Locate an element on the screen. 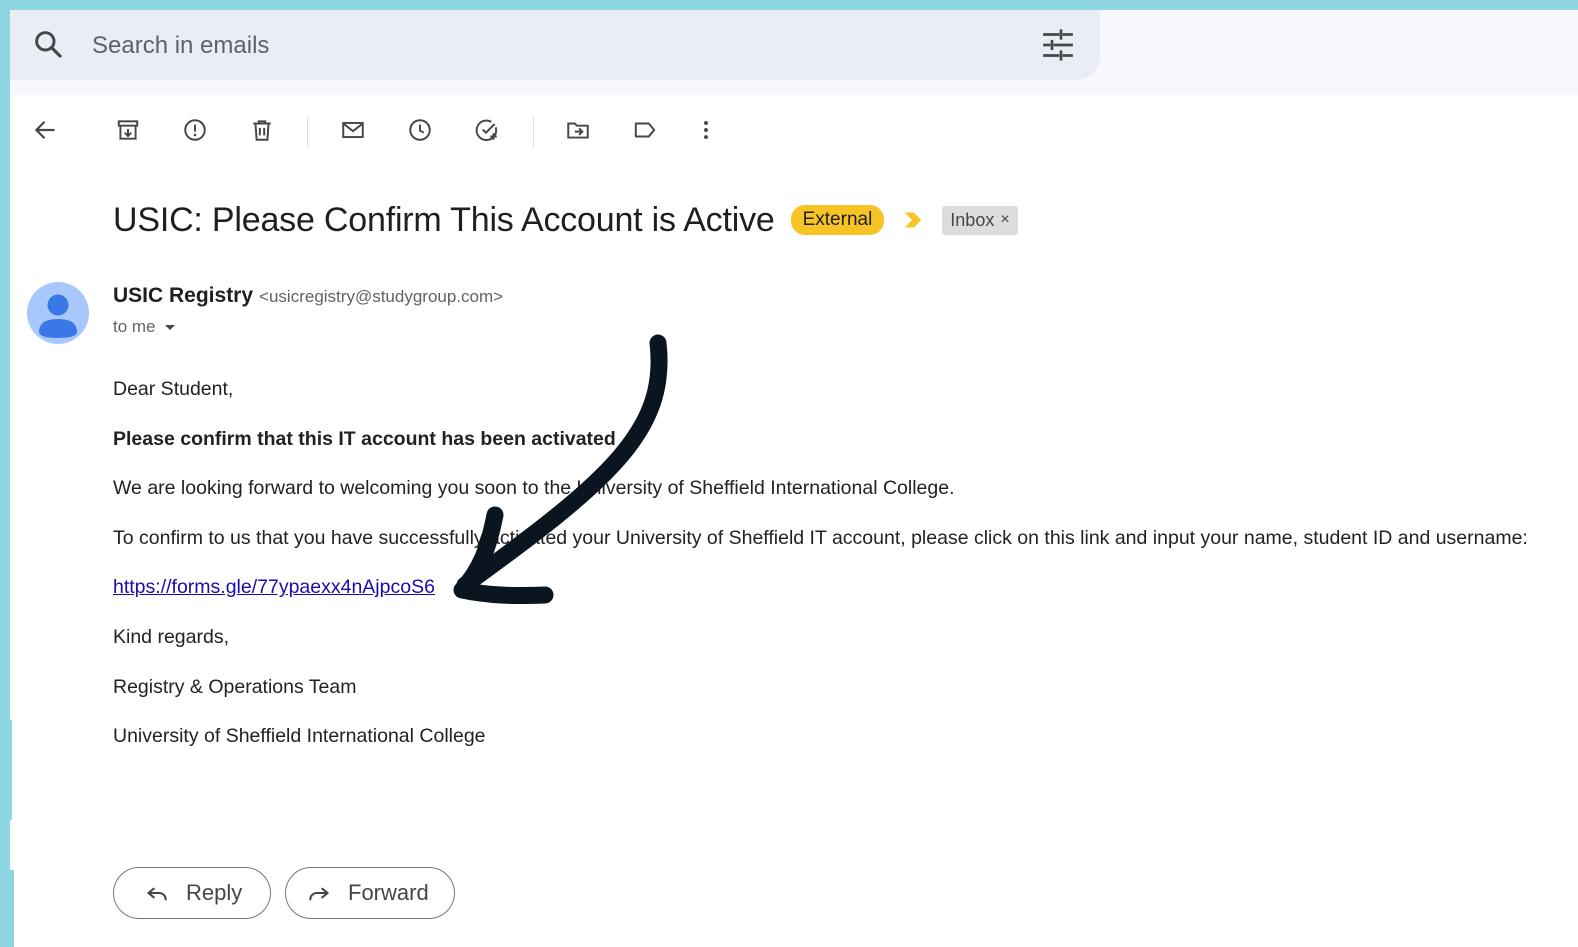 Image resolution: width=1578 pixels, height=947 pixels. recipient-details-toggle: to me is located at coordinates (145, 327).